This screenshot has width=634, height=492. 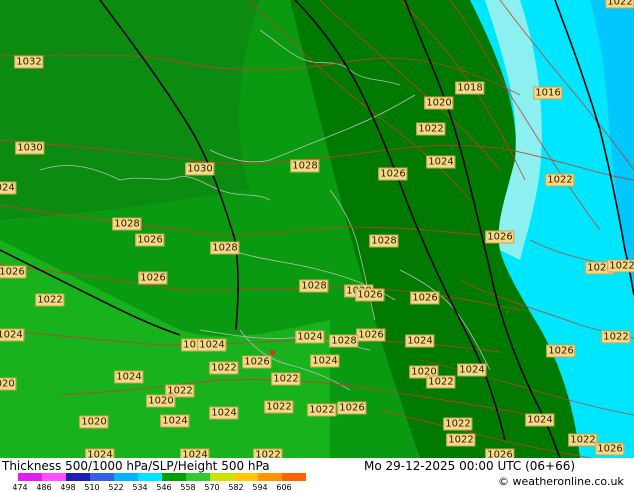 What do you see at coordinates (561, 481) in the screenshot?
I see `credit-link: © weatheronline.co.uk` at bounding box center [561, 481].